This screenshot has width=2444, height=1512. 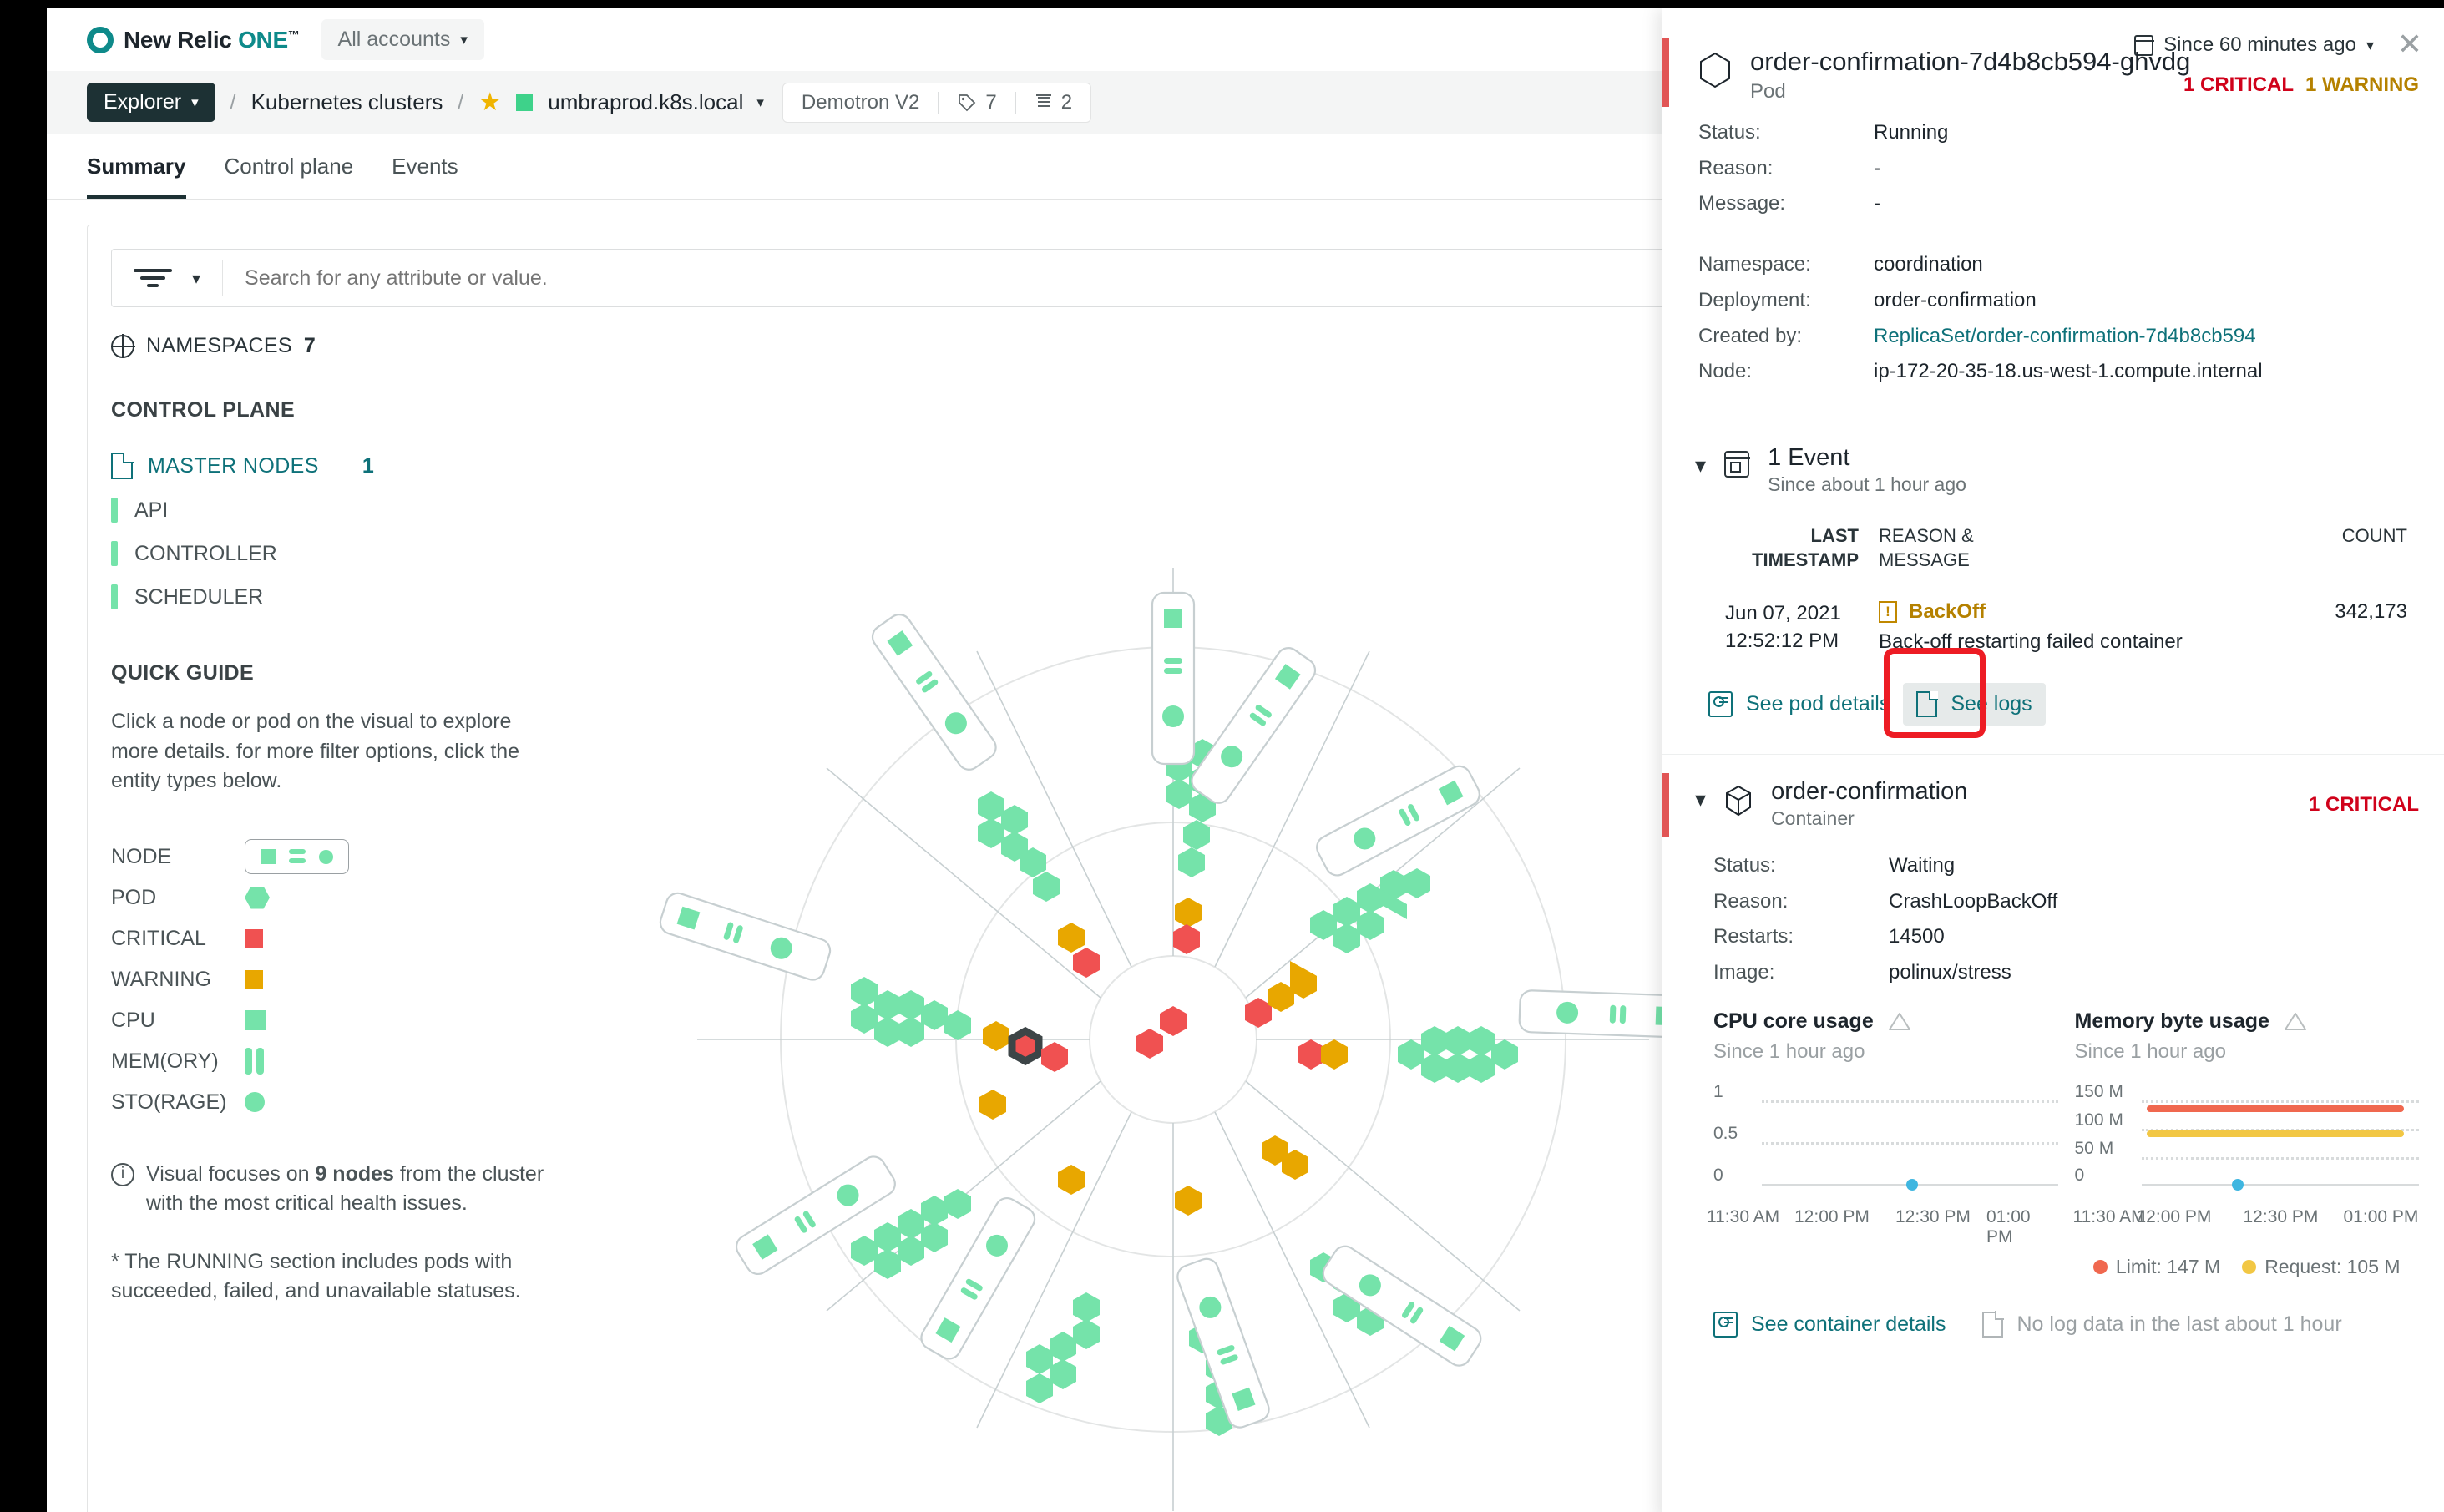 I want to click on account-selector: All accounts ▾, so click(x=402, y=40).